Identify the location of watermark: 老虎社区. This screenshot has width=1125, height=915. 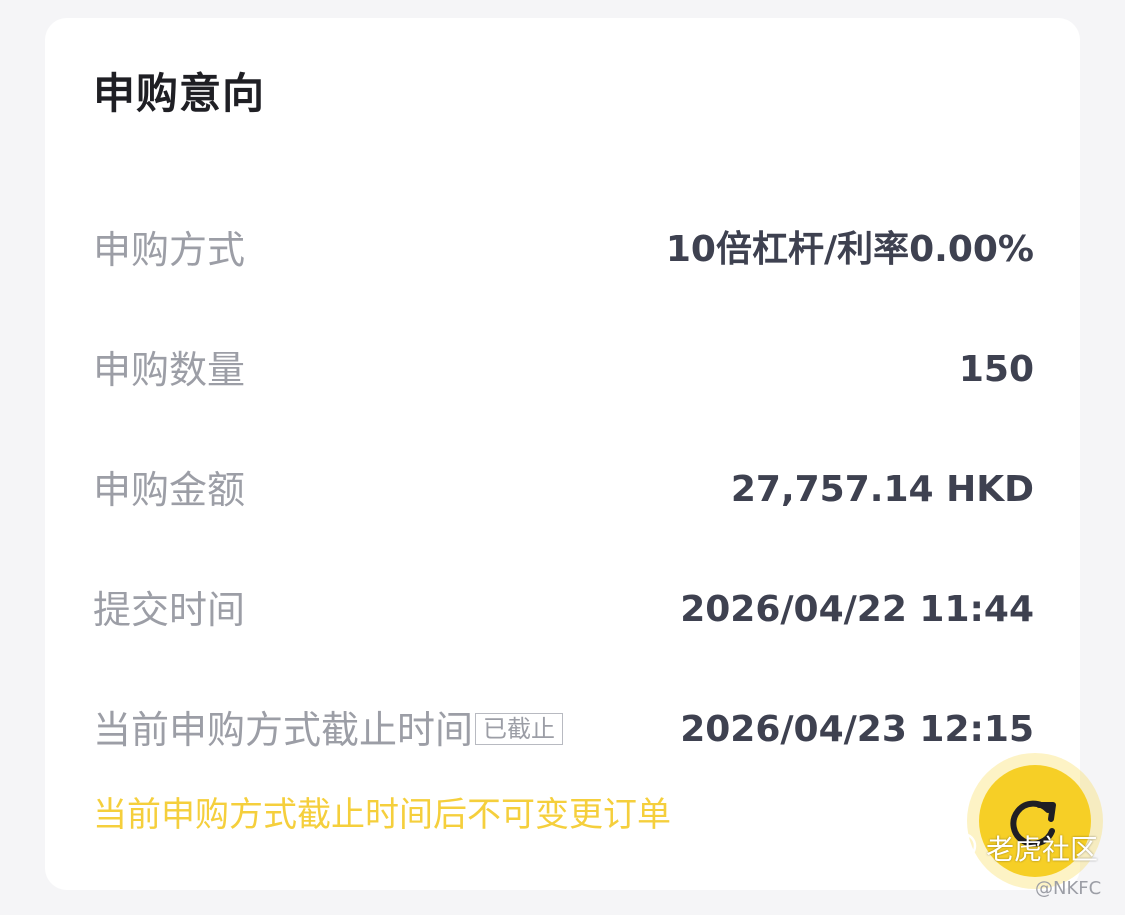
(1023, 851).